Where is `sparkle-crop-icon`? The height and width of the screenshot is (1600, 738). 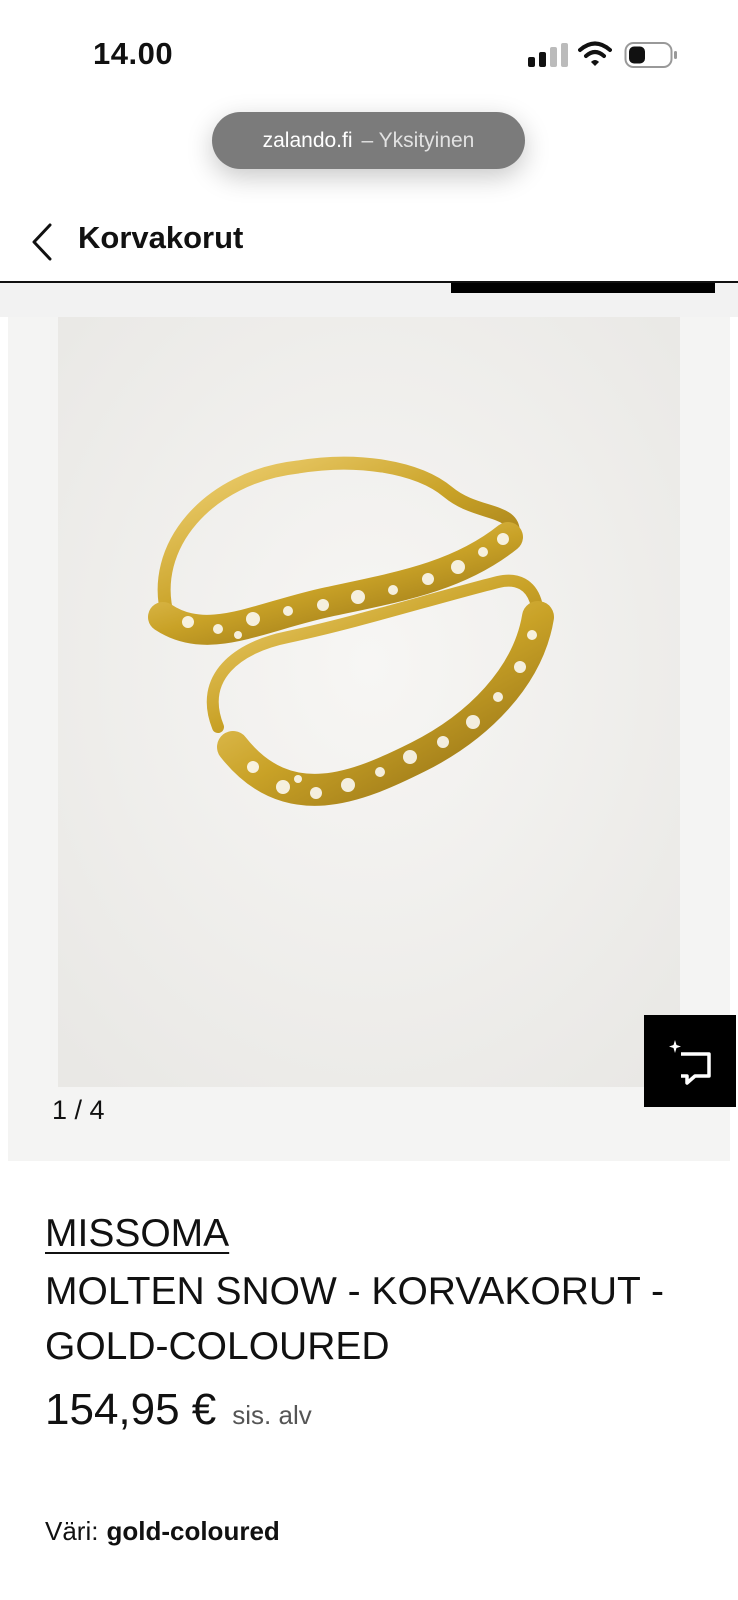 sparkle-crop-icon is located at coordinates (690, 1062).